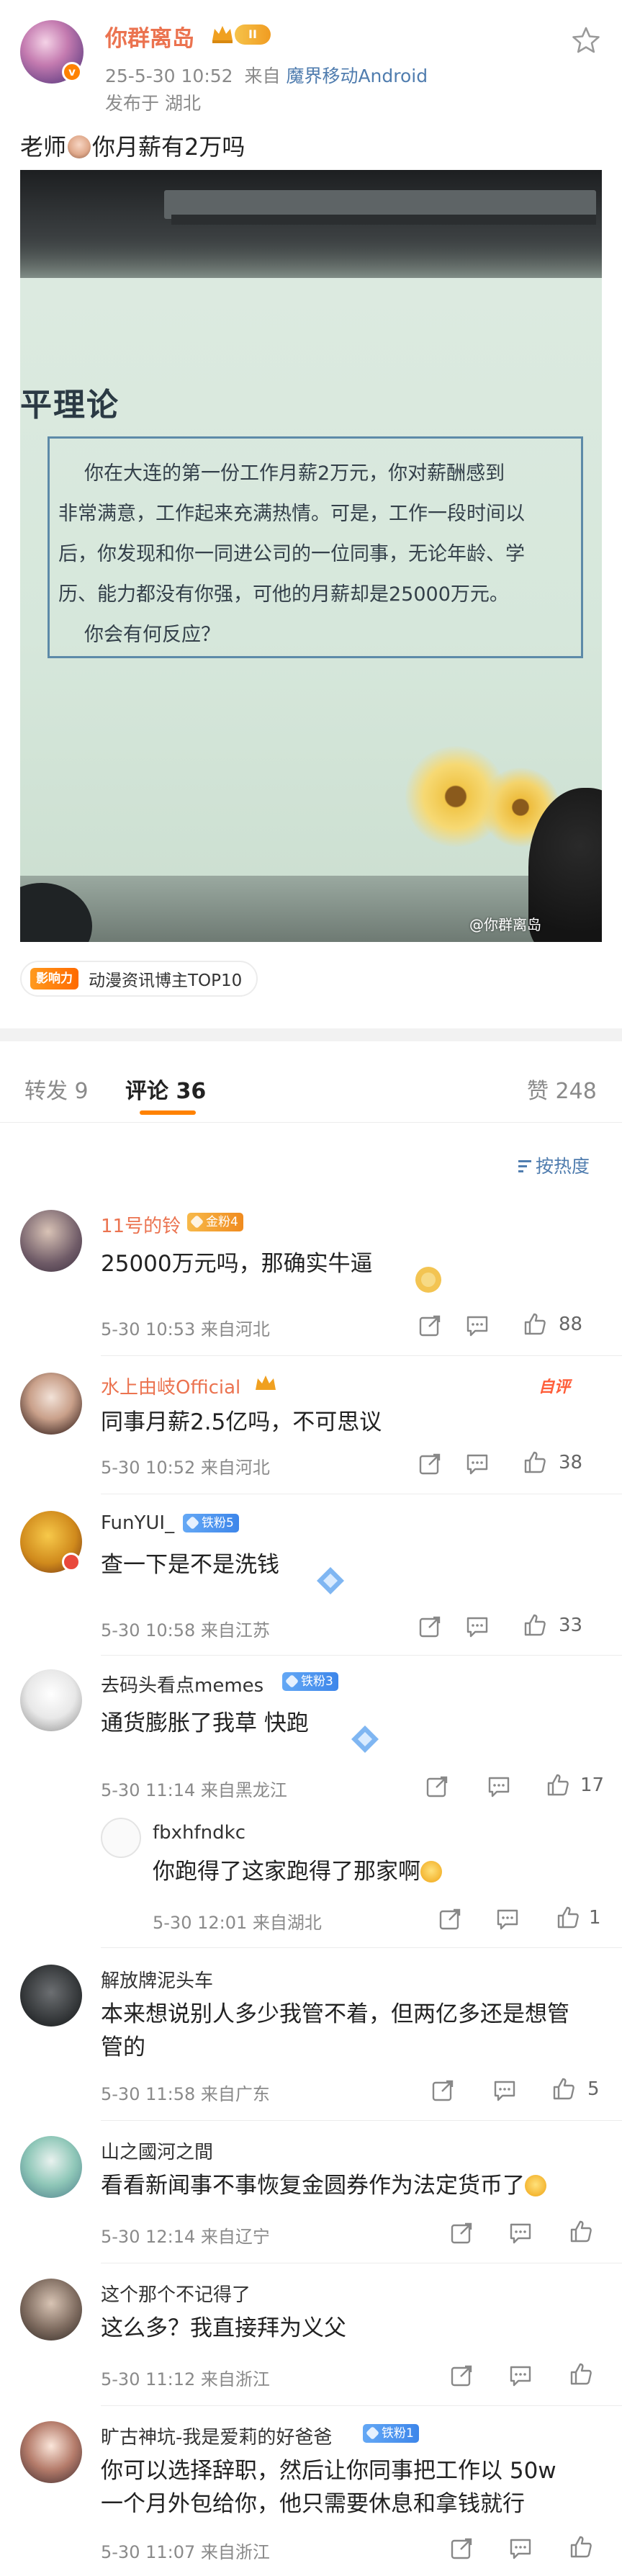  I want to click on comment-meta: 5-30 11:12 来自浙江, so click(186, 2379).